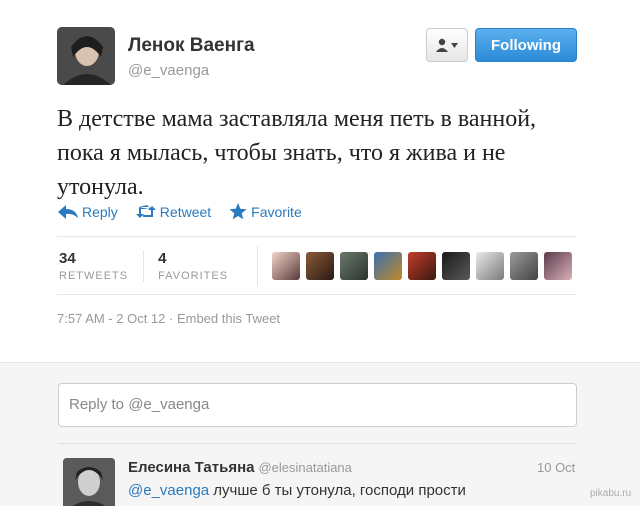 The width and height of the screenshot is (640, 506). Describe the element at coordinates (337, 490) in the screenshot. I see `reply-body: лучше б ты утонула, господи прости` at that location.